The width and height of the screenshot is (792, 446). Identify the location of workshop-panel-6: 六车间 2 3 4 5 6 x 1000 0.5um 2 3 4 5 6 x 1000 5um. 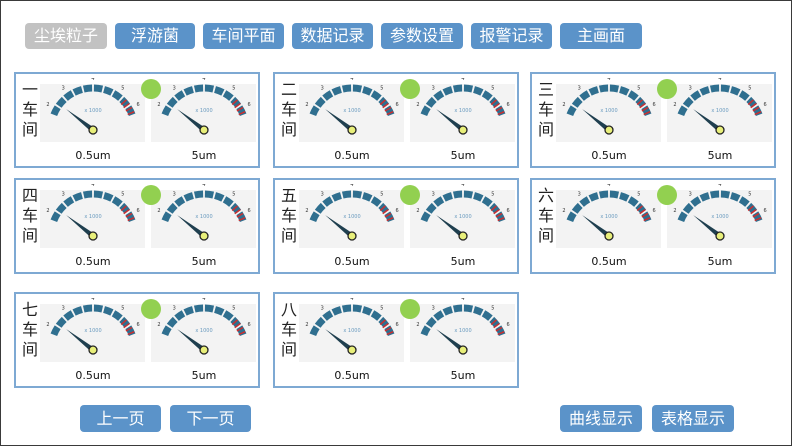
(653, 226).